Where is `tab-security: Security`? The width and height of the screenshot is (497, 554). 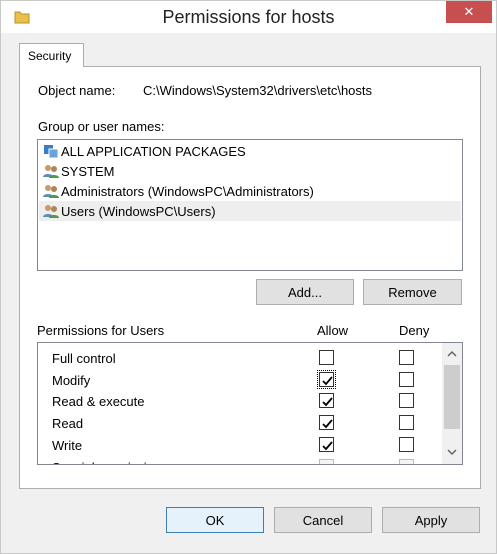 tab-security: Security is located at coordinates (51, 55).